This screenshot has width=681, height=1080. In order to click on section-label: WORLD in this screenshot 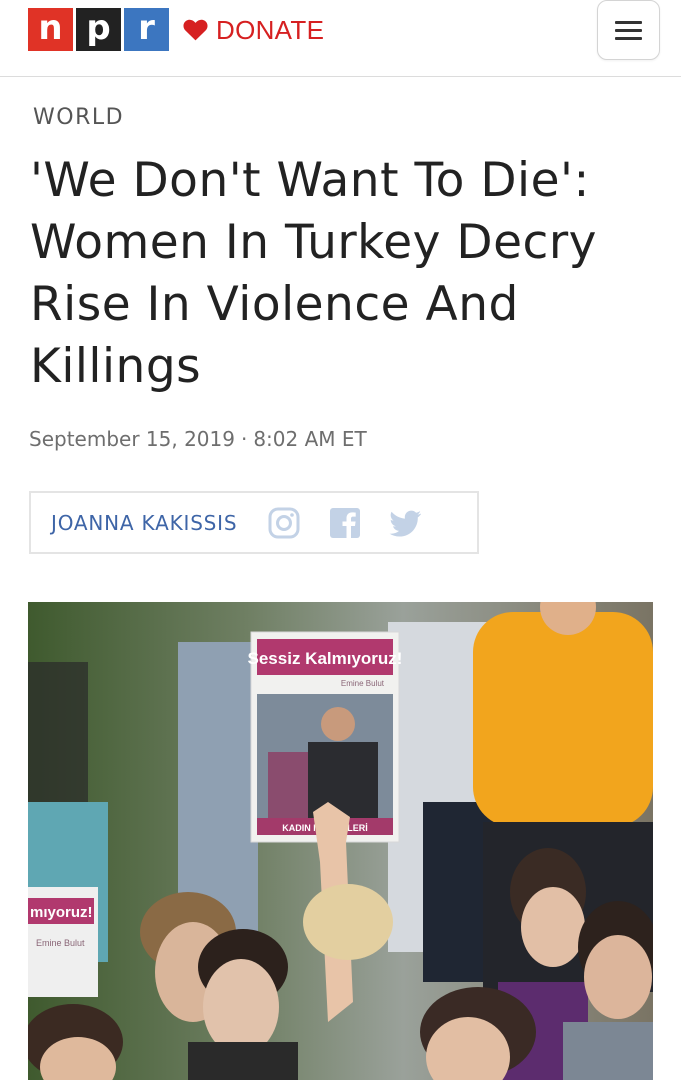, I will do `click(78, 117)`.